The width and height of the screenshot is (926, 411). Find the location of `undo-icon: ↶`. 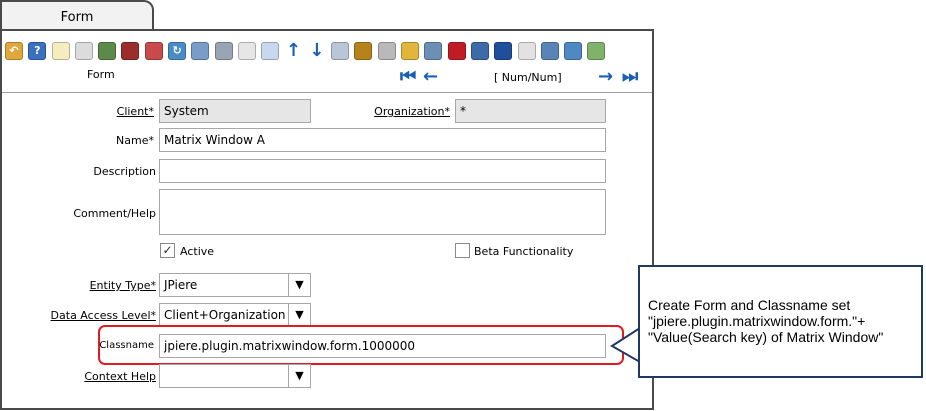

undo-icon: ↶ is located at coordinates (14, 51).